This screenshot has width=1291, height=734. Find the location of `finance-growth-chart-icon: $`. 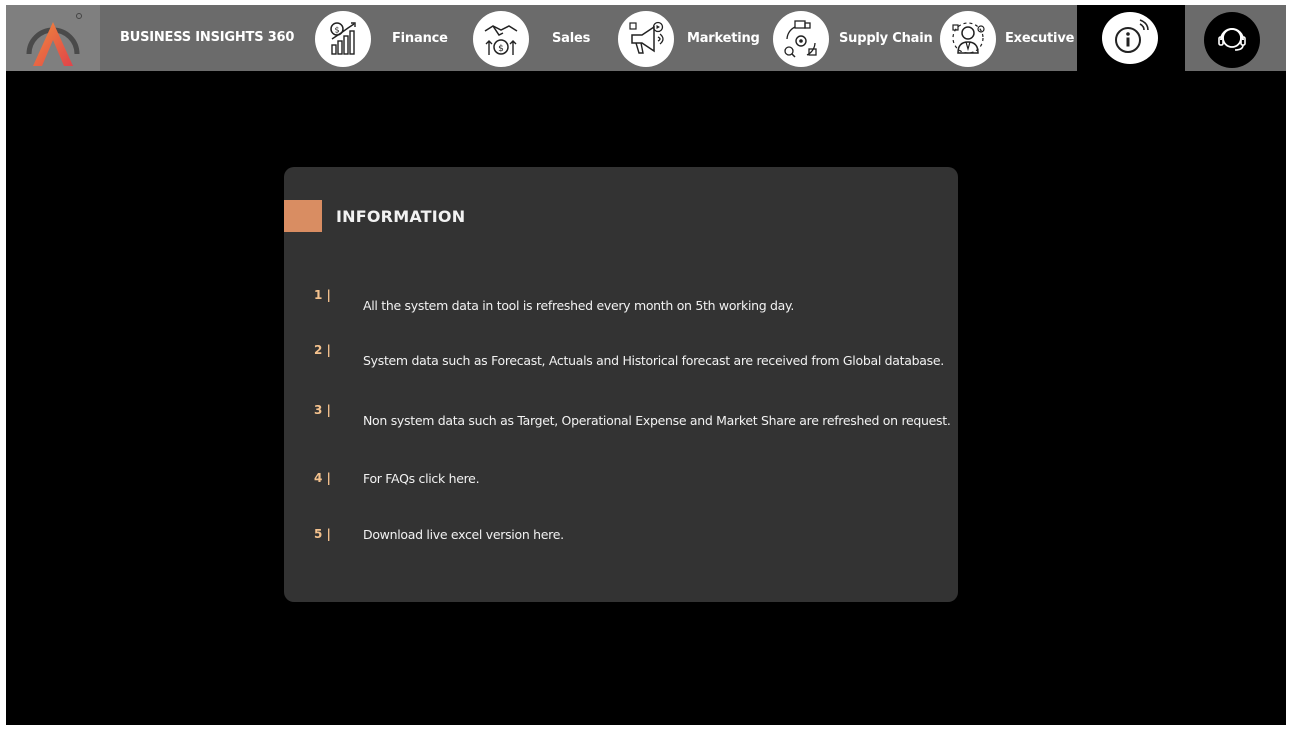

finance-growth-chart-icon: $ is located at coordinates (343, 38).